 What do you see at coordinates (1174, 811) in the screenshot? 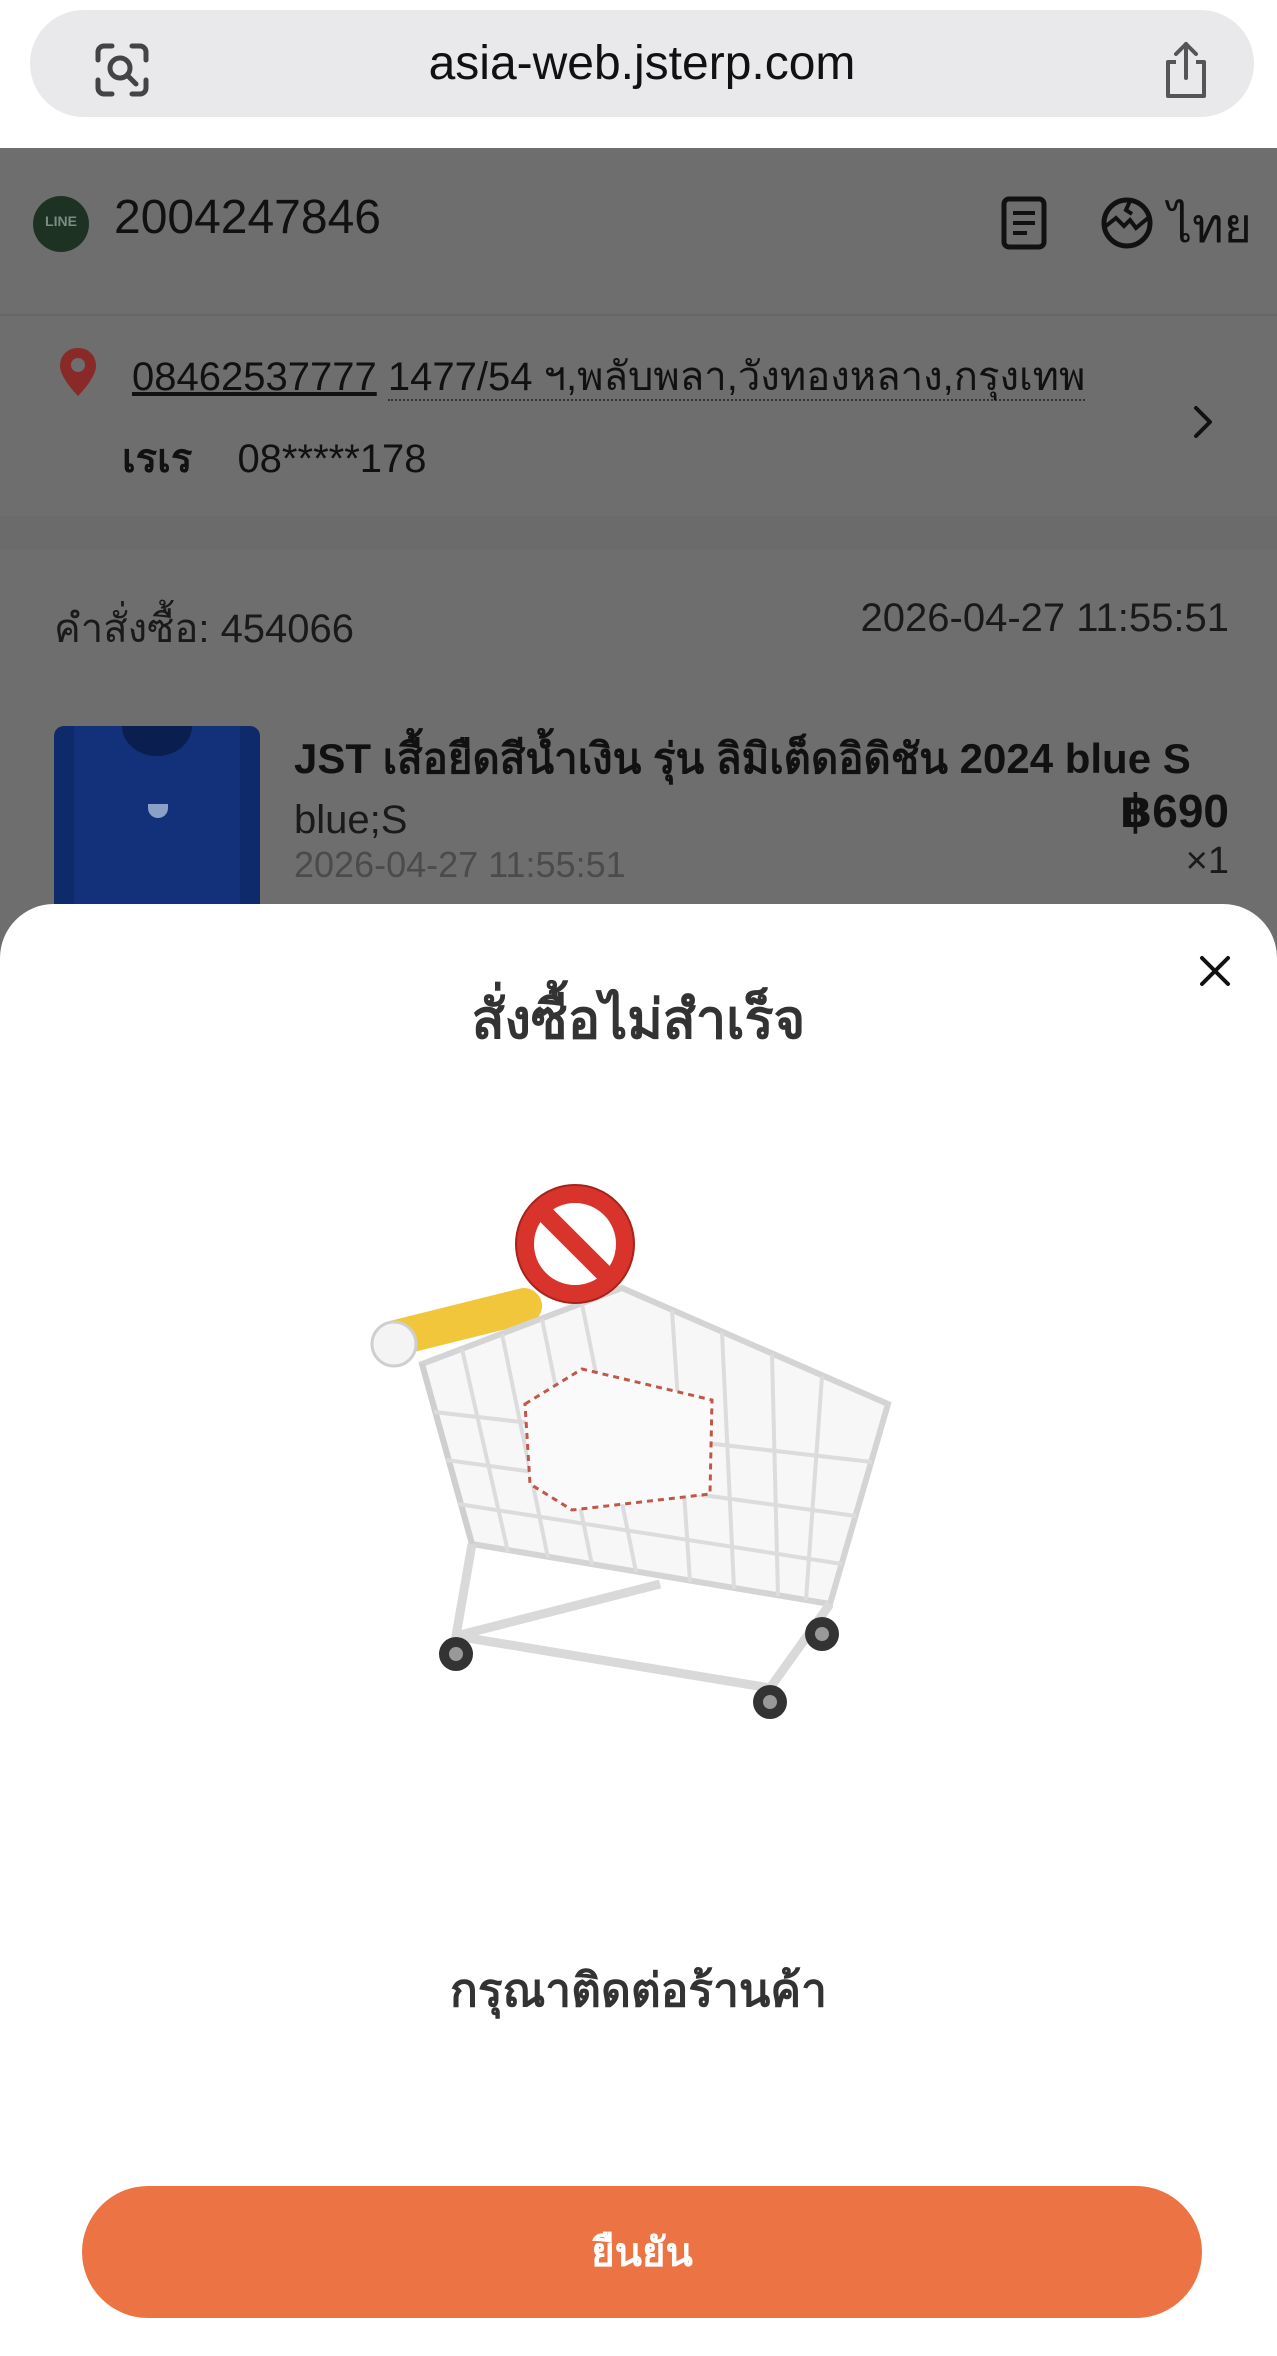
I see `product-price: ฿690` at bounding box center [1174, 811].